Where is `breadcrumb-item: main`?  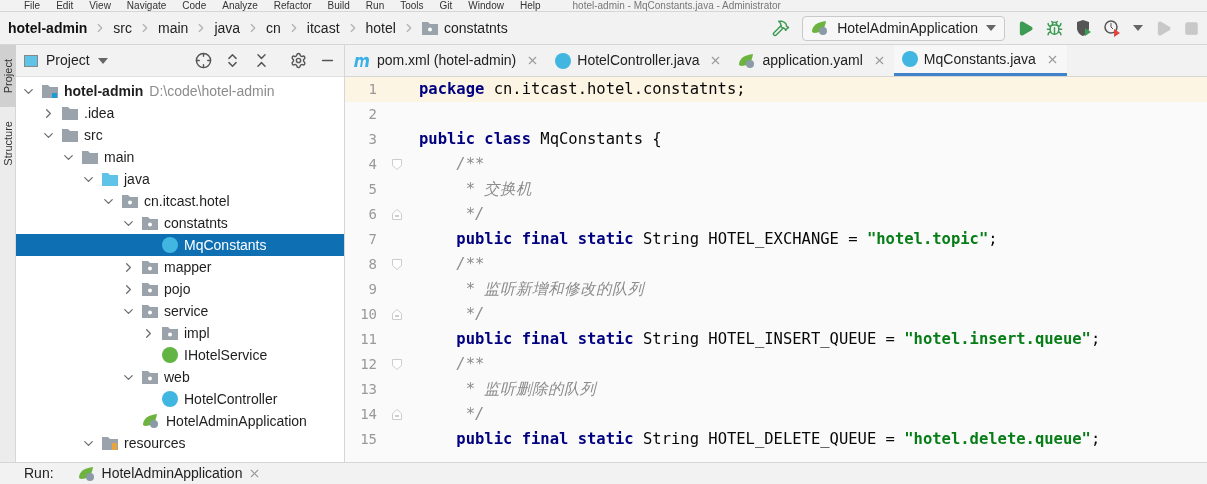
breadcrumb-item: main is located at coordinates (173, 28).